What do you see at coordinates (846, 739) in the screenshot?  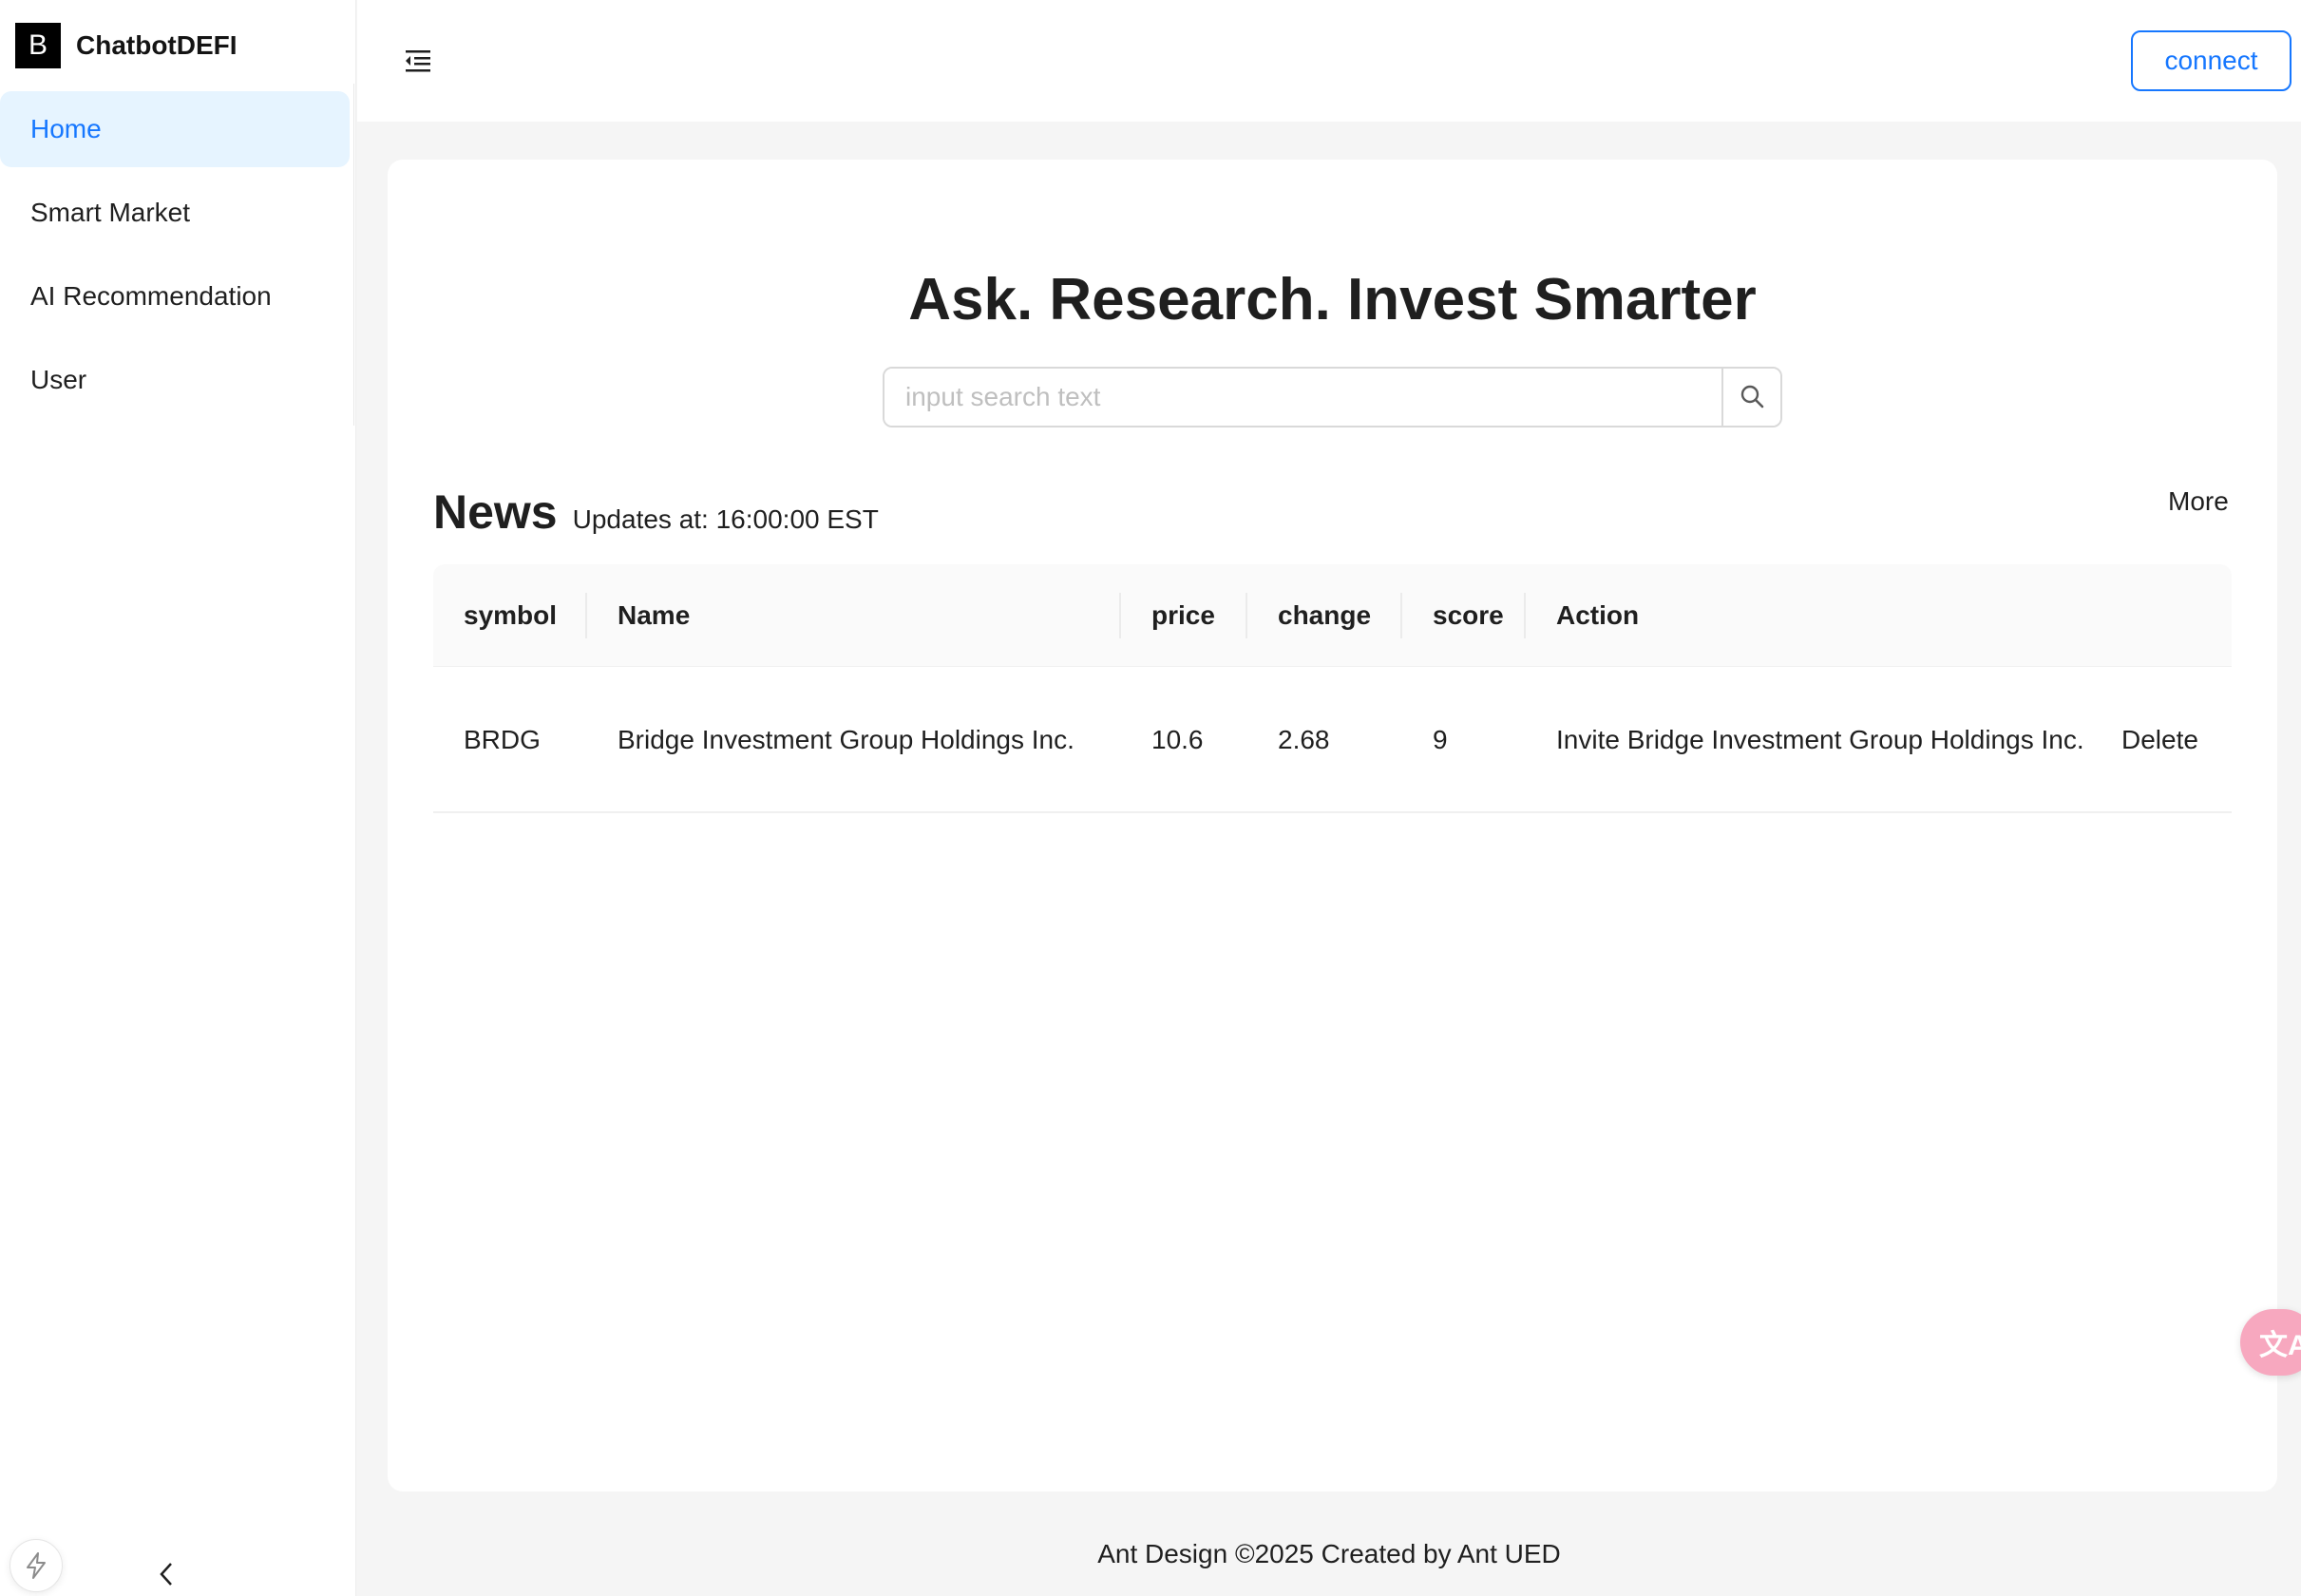 I see `cell-name: Bridge Investment Group Holdings Inc.` at bounding box center [846, 739].